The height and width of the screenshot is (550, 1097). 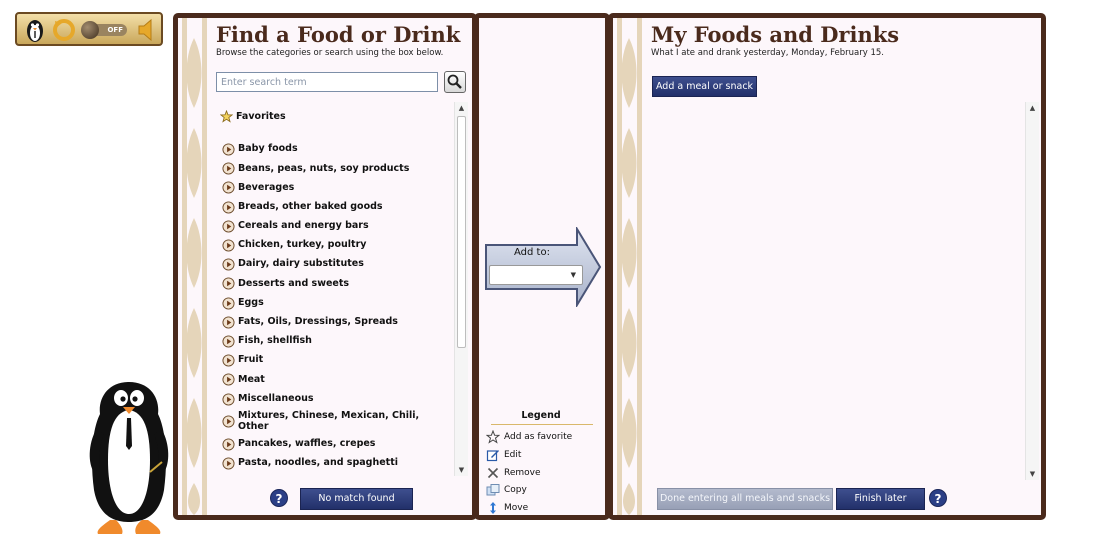 What do you see at coordinates (492, 456) in the screenshot?
I see `edit-icon` at bounding box center [492, 456].